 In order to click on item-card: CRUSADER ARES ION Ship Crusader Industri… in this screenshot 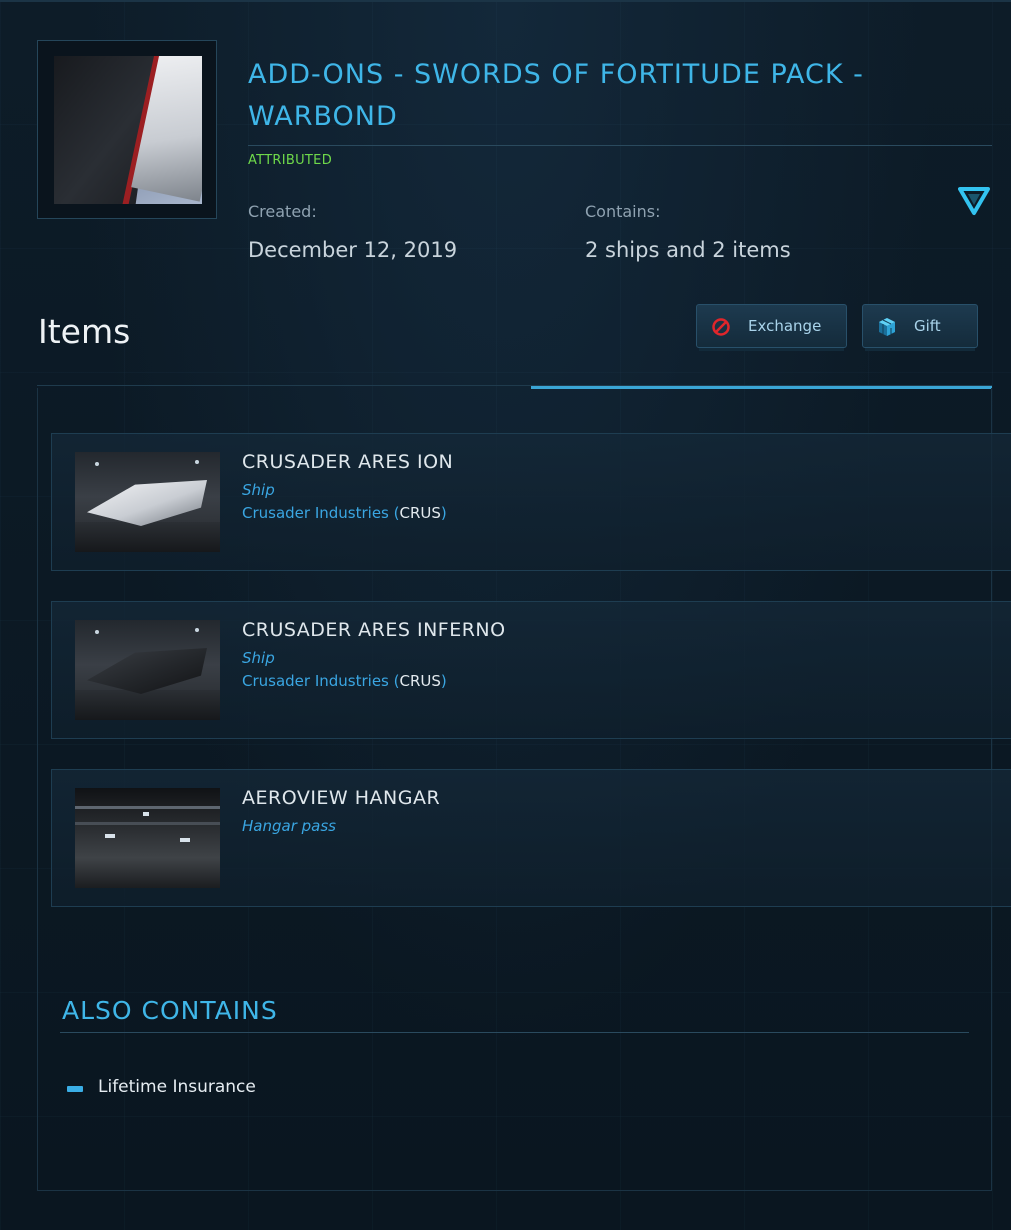, I will do `click(531, 502)`.